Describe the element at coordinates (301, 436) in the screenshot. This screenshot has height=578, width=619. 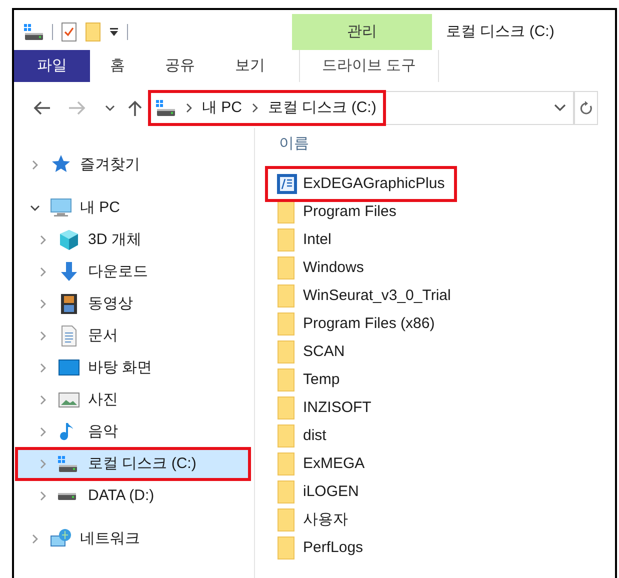
I see `file-row: dist` at that location.